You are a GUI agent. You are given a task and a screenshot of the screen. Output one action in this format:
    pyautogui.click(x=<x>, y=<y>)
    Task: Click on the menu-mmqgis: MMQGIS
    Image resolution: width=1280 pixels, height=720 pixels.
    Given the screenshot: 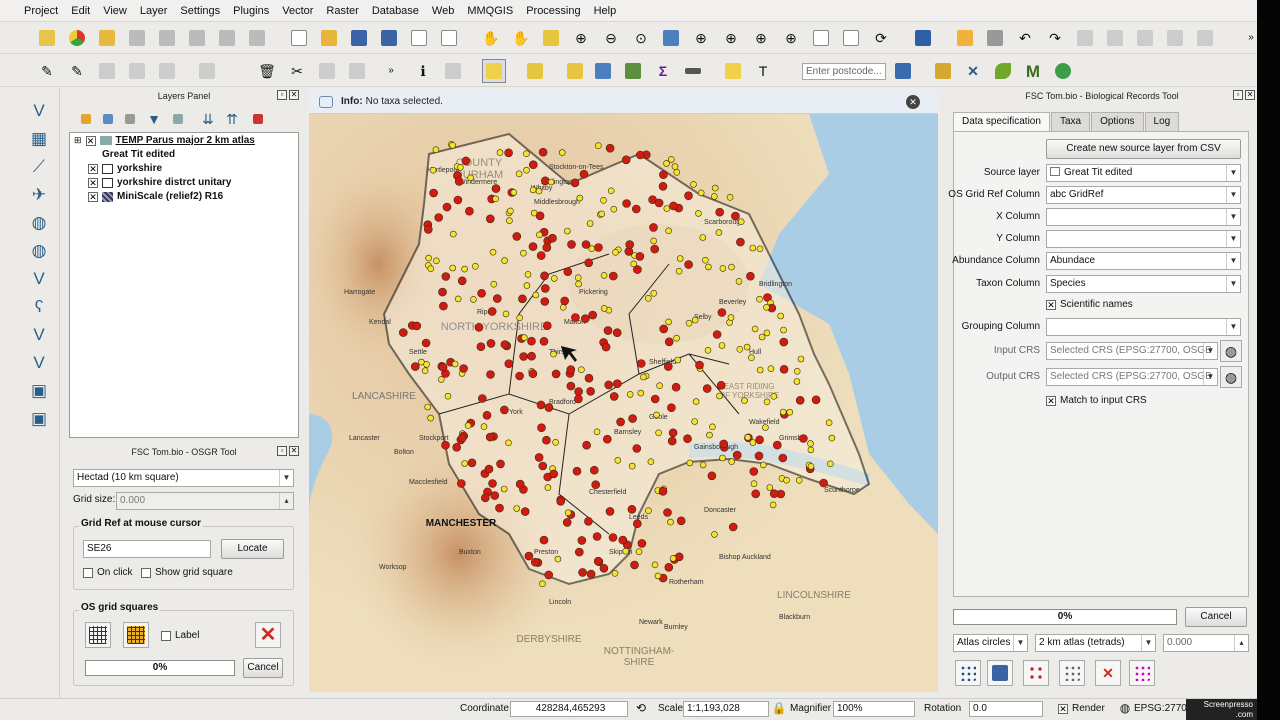 What is the action you would take?
    pyautogui.click(x=490, y=11)
    